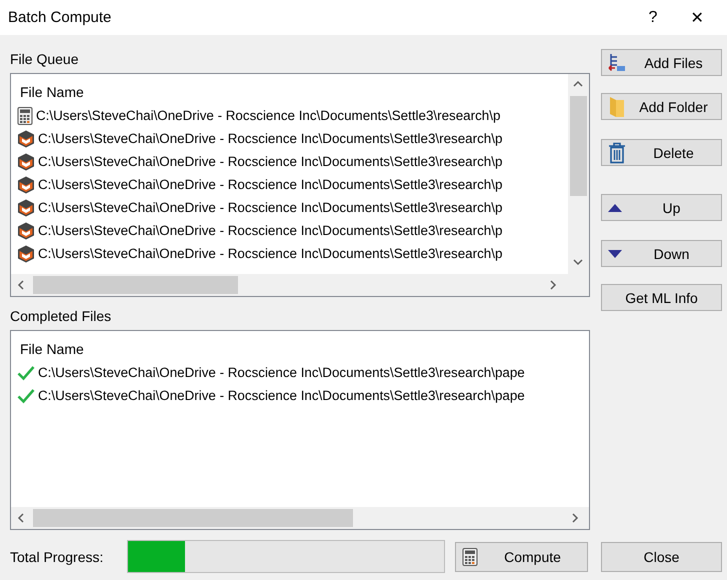 The width and height of the screenshot is (727, 580). What do you see at coordinates (578, 263) in the screenshot?
I see `scroll-down-icon` at bounding box center [578, 263].